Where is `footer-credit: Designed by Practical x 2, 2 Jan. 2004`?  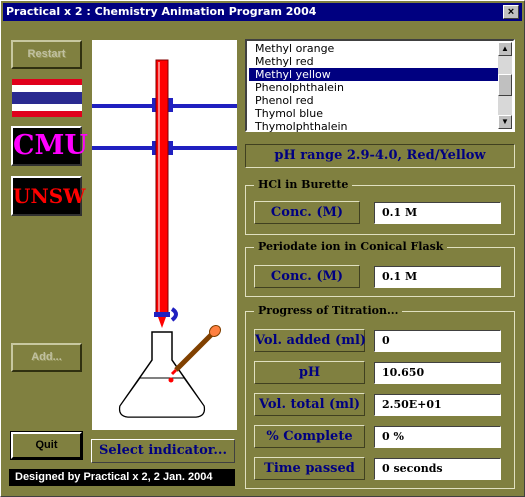 footer-credit: Designed by Practical x 2, 2 Jan. 2004 is located at coordinates (122, 477).